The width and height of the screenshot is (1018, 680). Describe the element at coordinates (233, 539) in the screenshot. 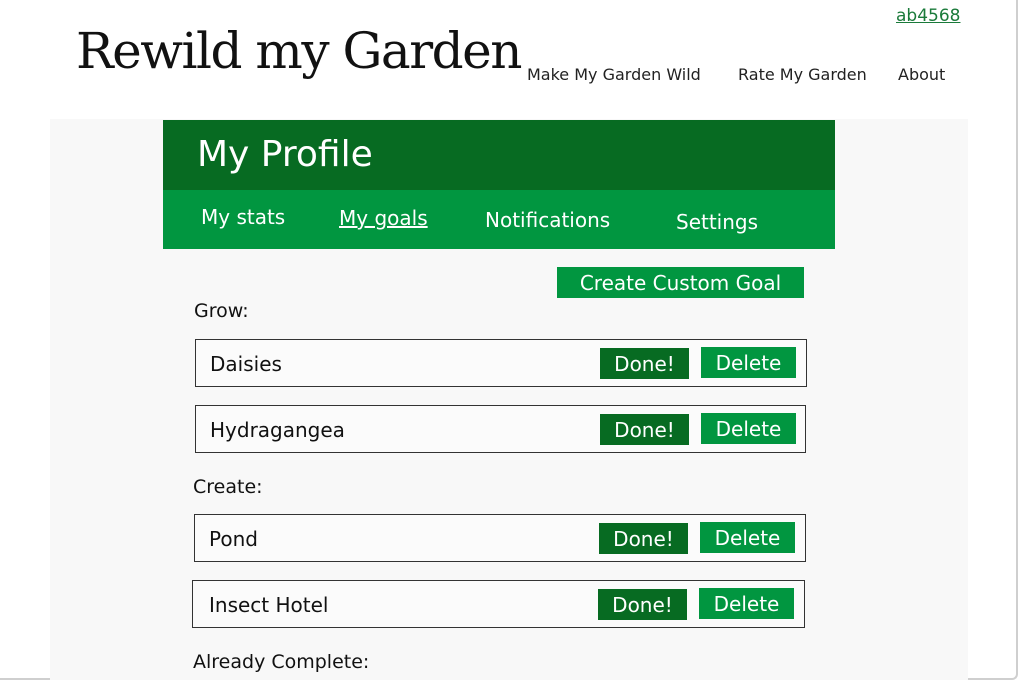

I see `goal-name: Pond` at that location.